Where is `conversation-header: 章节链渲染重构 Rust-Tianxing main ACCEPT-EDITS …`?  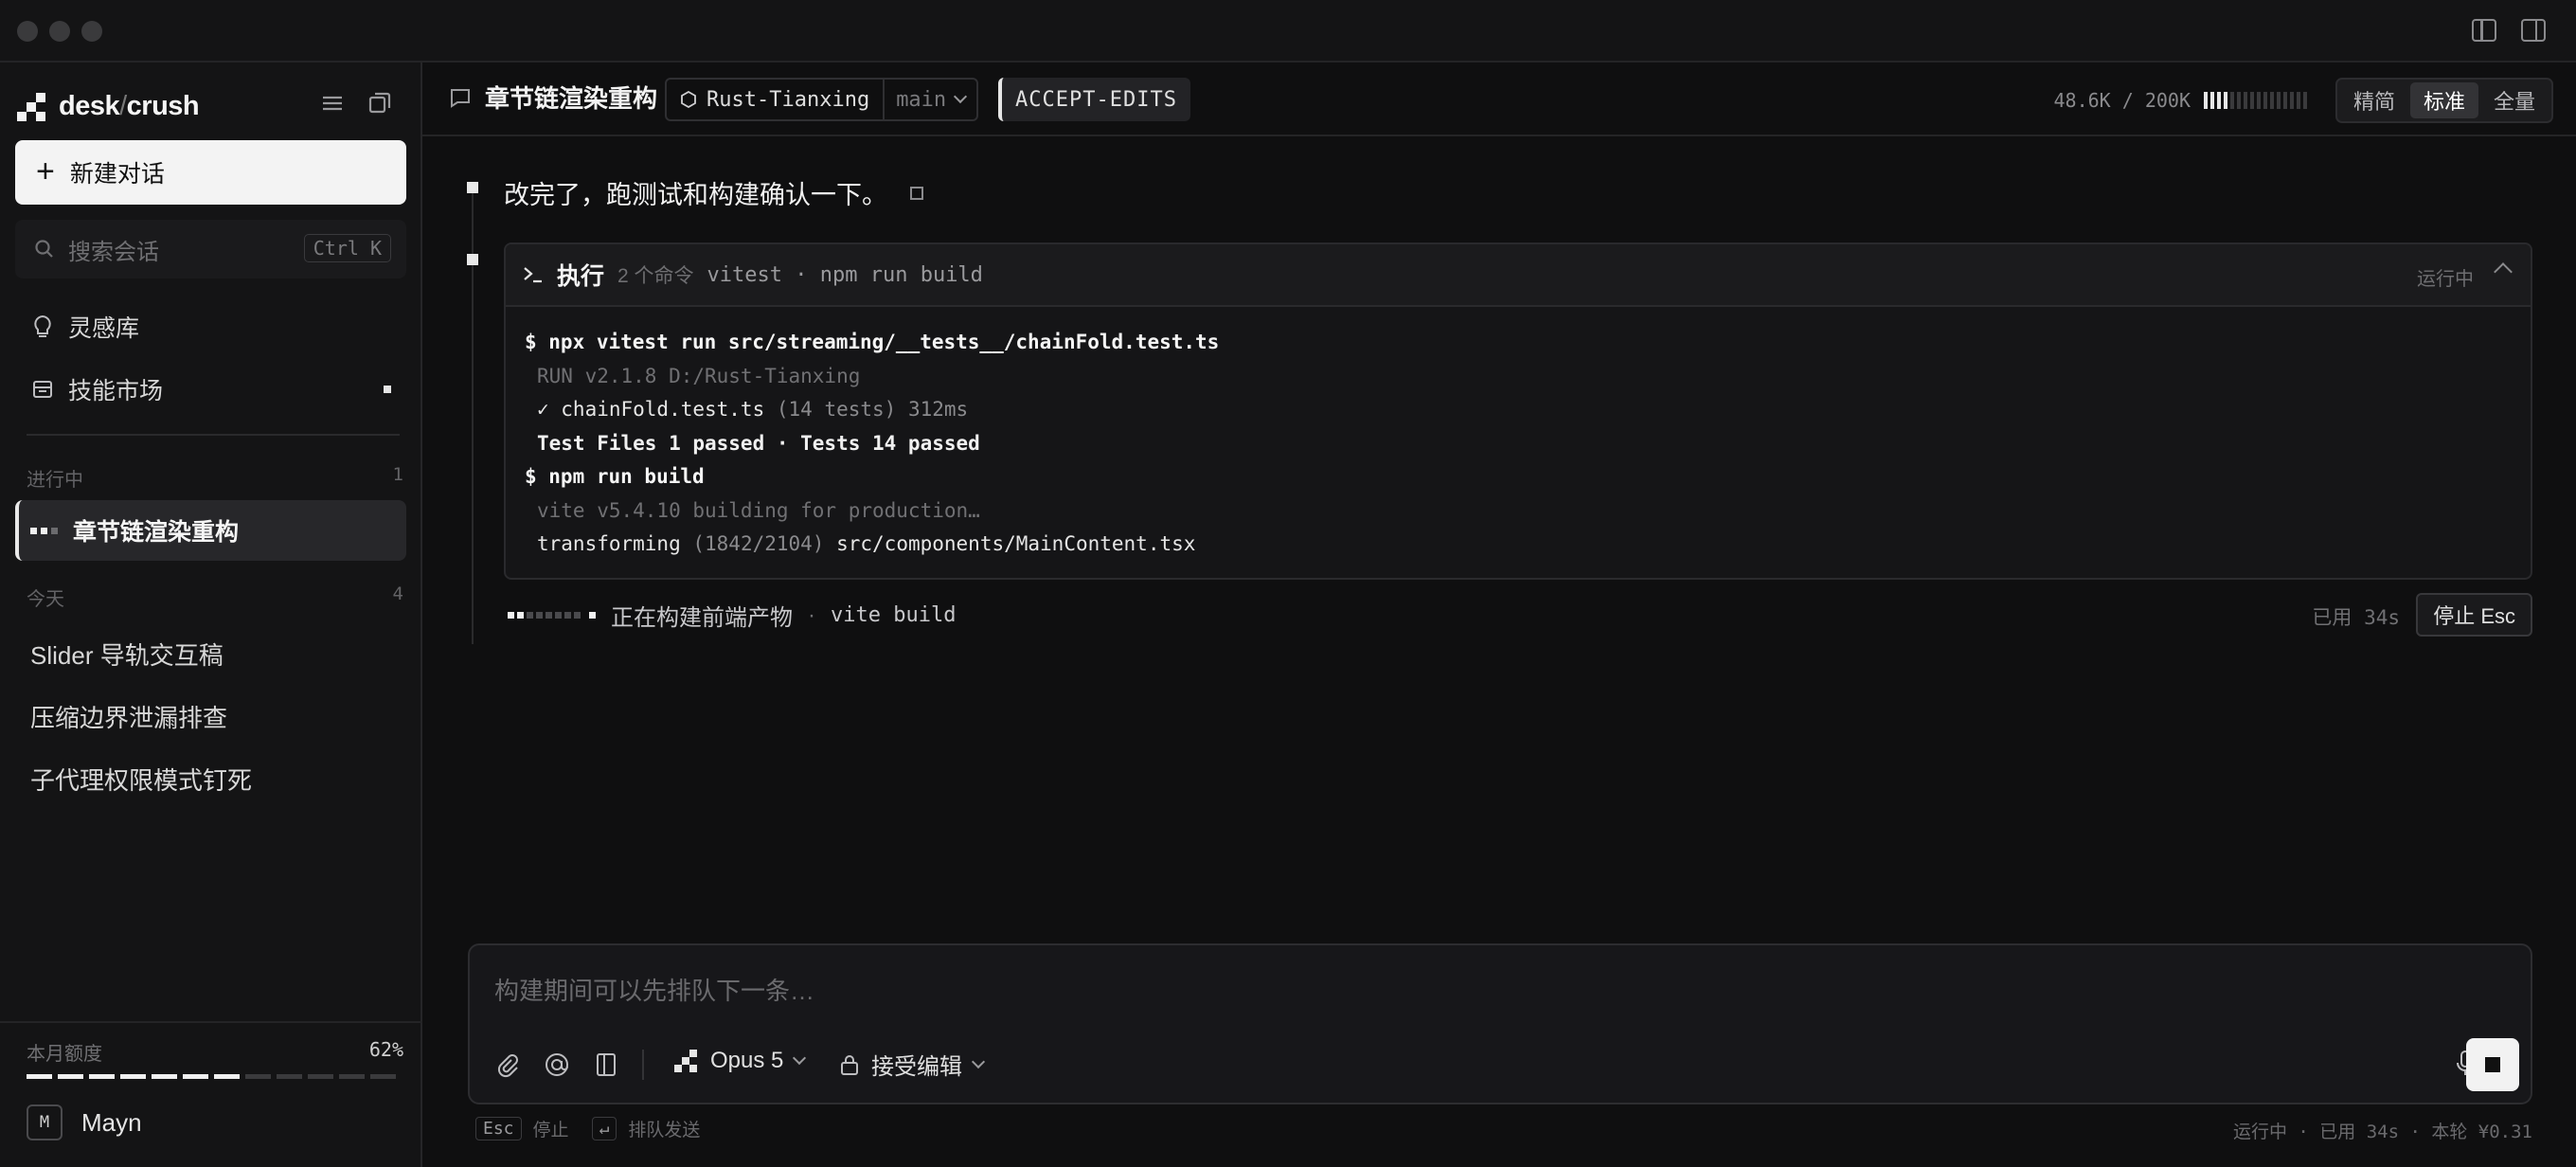 conversation-header: 章节链渲染重构 Rust-Tianxing main ACCEPT-EDITS … is located at coordinates (1499, 100).